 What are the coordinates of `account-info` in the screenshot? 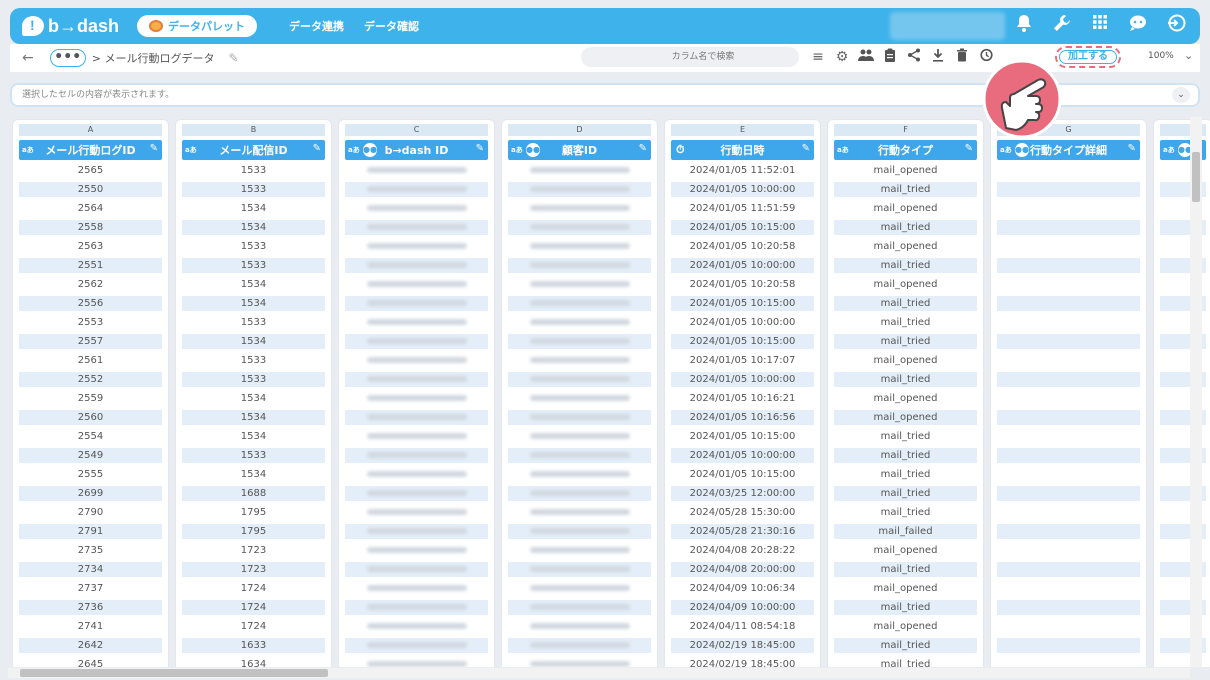 It's located at (947, 26).